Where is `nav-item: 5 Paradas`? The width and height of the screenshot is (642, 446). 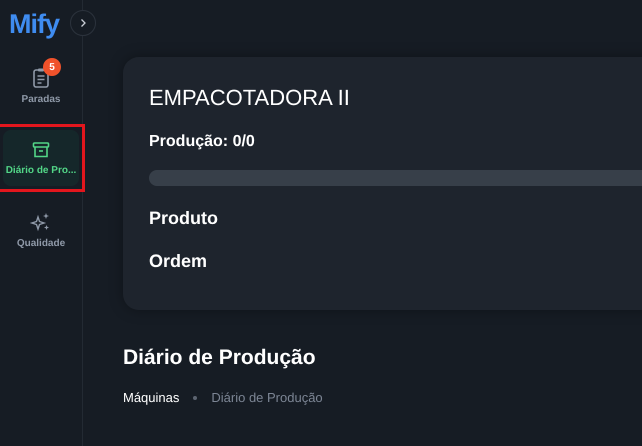 nav-item: 5 Paradas is located at coordinates (41, 86).